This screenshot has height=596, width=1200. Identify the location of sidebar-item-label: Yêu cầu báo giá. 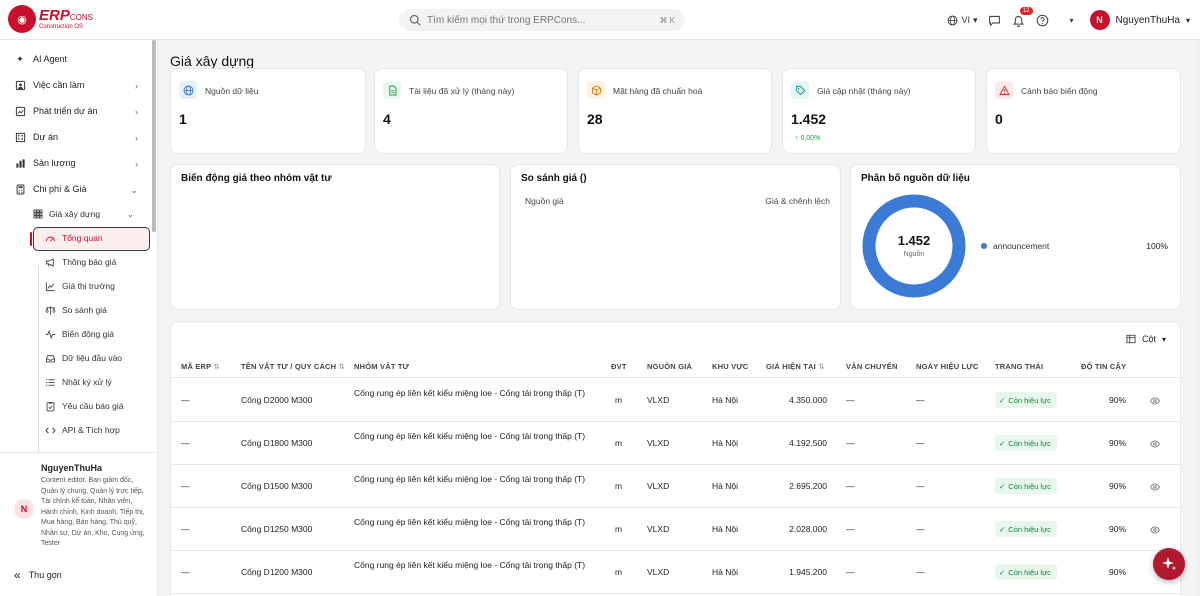
(93, 406).